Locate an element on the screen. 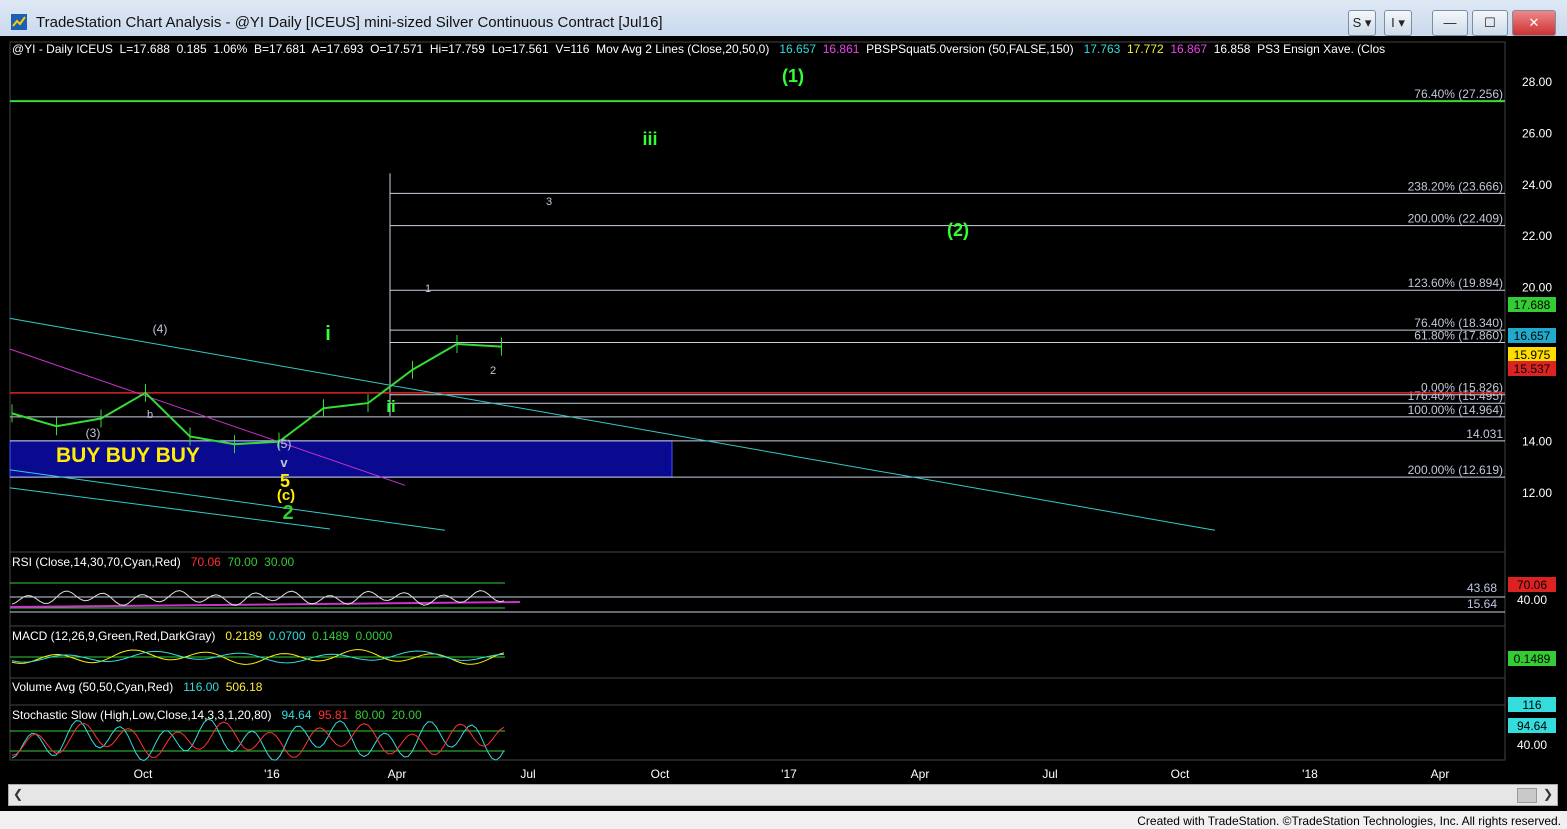 This screenshot has height=829, width=1567. symbol-link-i-button: I ▾ is located at coordinates (1398, 23).